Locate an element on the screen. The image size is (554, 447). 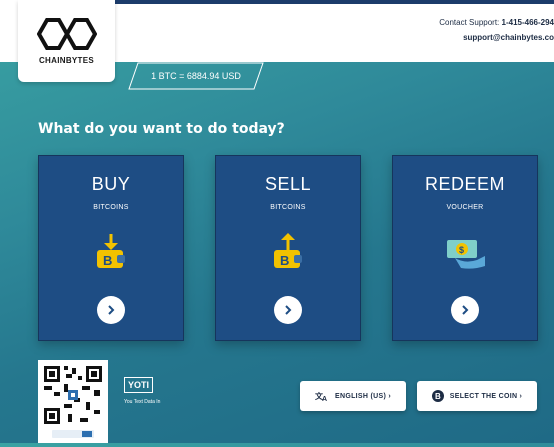
top-bar-strip is located at coordinates (332, 2).